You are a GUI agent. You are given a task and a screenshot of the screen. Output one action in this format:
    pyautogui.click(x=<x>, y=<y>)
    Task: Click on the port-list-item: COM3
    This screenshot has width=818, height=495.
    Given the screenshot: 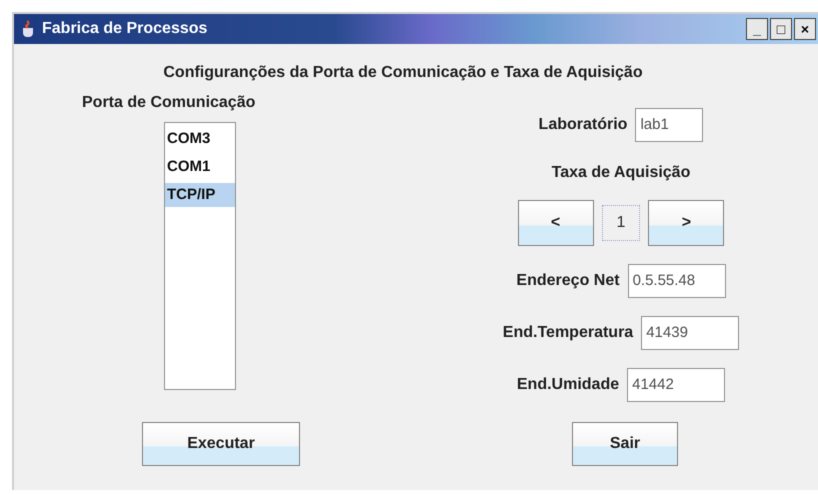 What is the action you would take?
    pyautogui.click(x=200, y=139)
    